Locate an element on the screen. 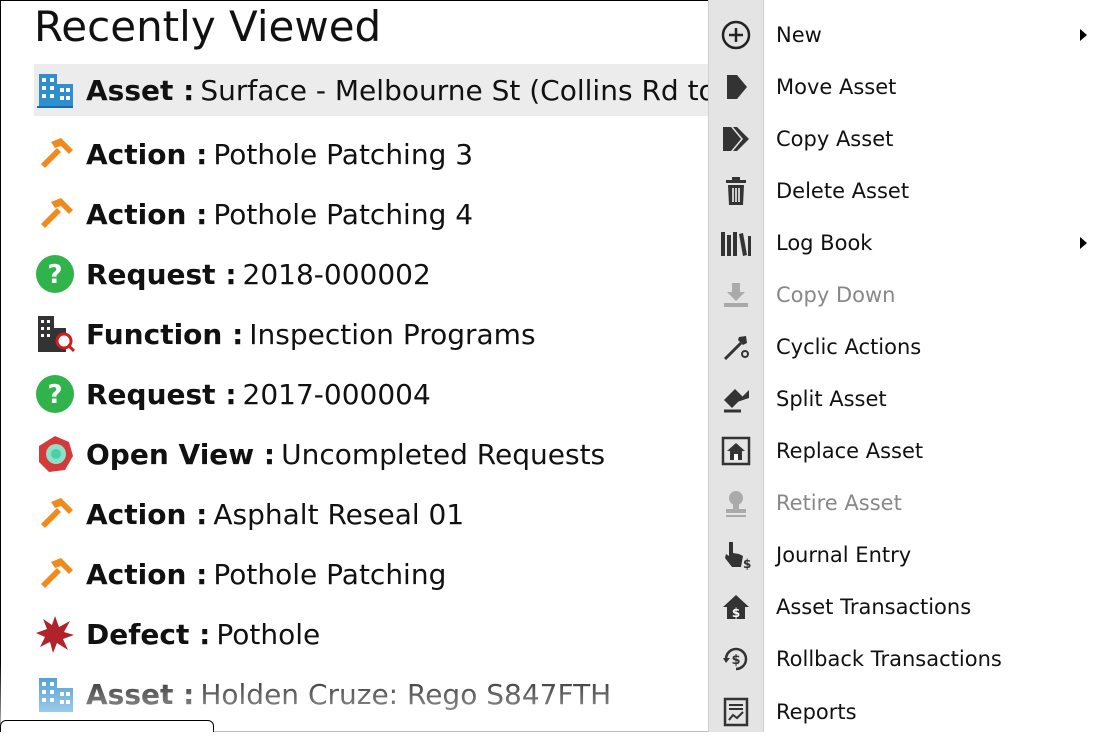  list-item: Open View : Uncompleted Requests is located at coordinates (371, 454).